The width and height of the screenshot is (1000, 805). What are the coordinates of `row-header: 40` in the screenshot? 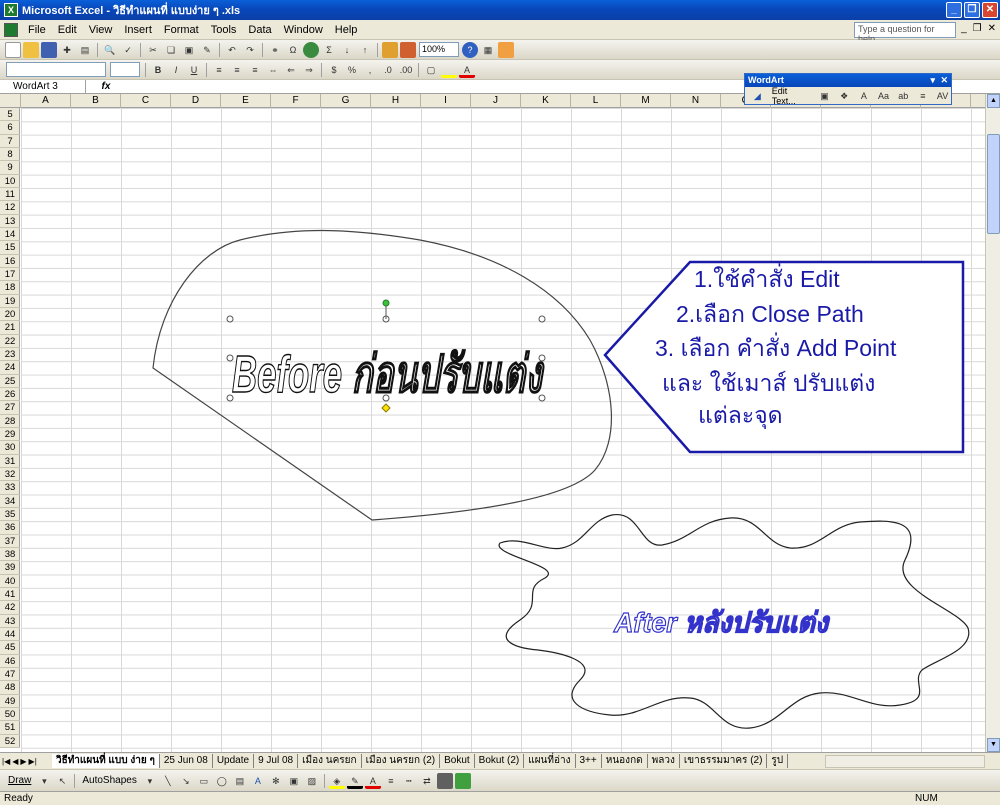 It's located at (10, 581).